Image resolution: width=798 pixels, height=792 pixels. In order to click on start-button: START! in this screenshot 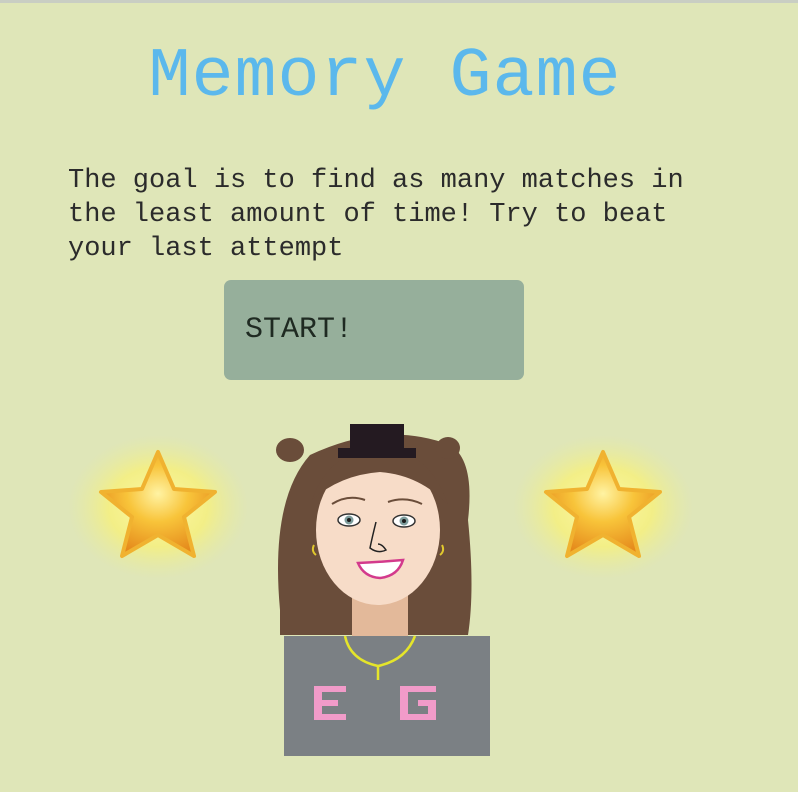, I will do `click(374, 330)`.